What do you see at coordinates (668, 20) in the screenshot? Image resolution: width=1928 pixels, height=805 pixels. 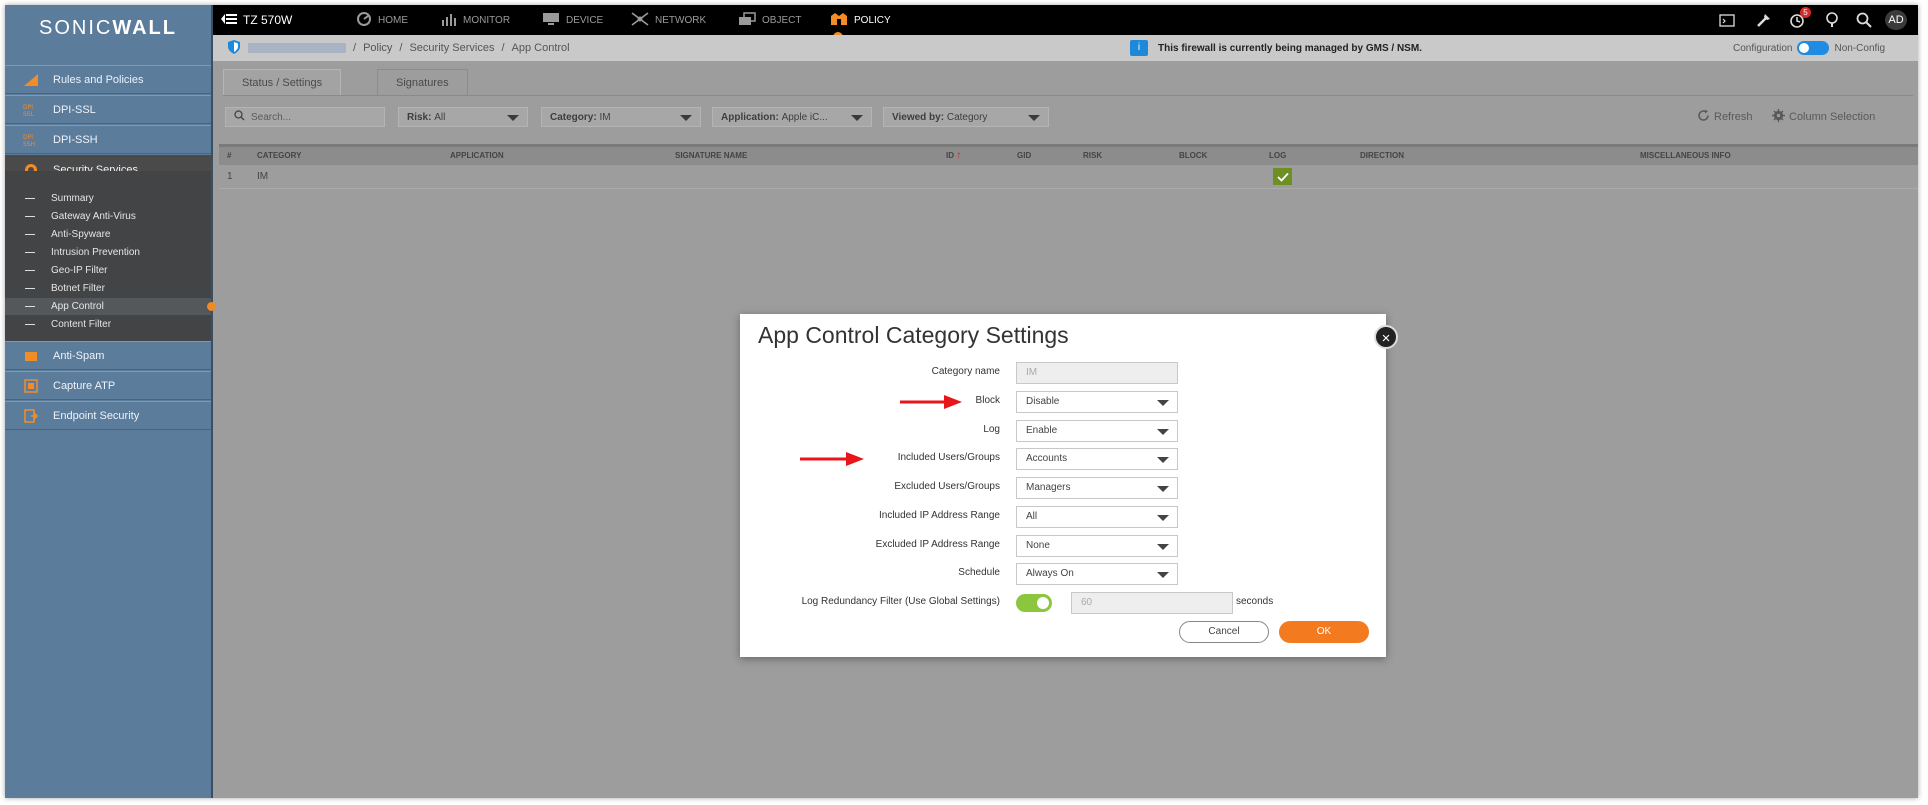 I see `nav-network: NETWORK` at bounding box center [668, 20].